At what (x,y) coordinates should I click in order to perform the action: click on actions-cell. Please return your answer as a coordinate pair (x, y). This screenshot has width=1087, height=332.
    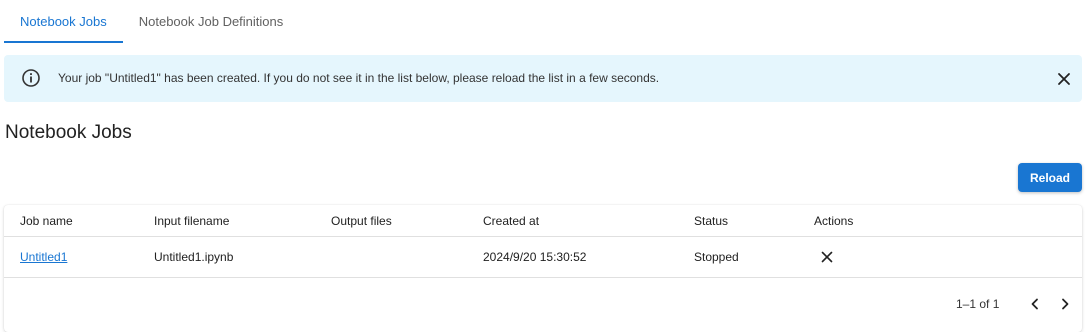
    Looking at the image, I should click on (826, 257).